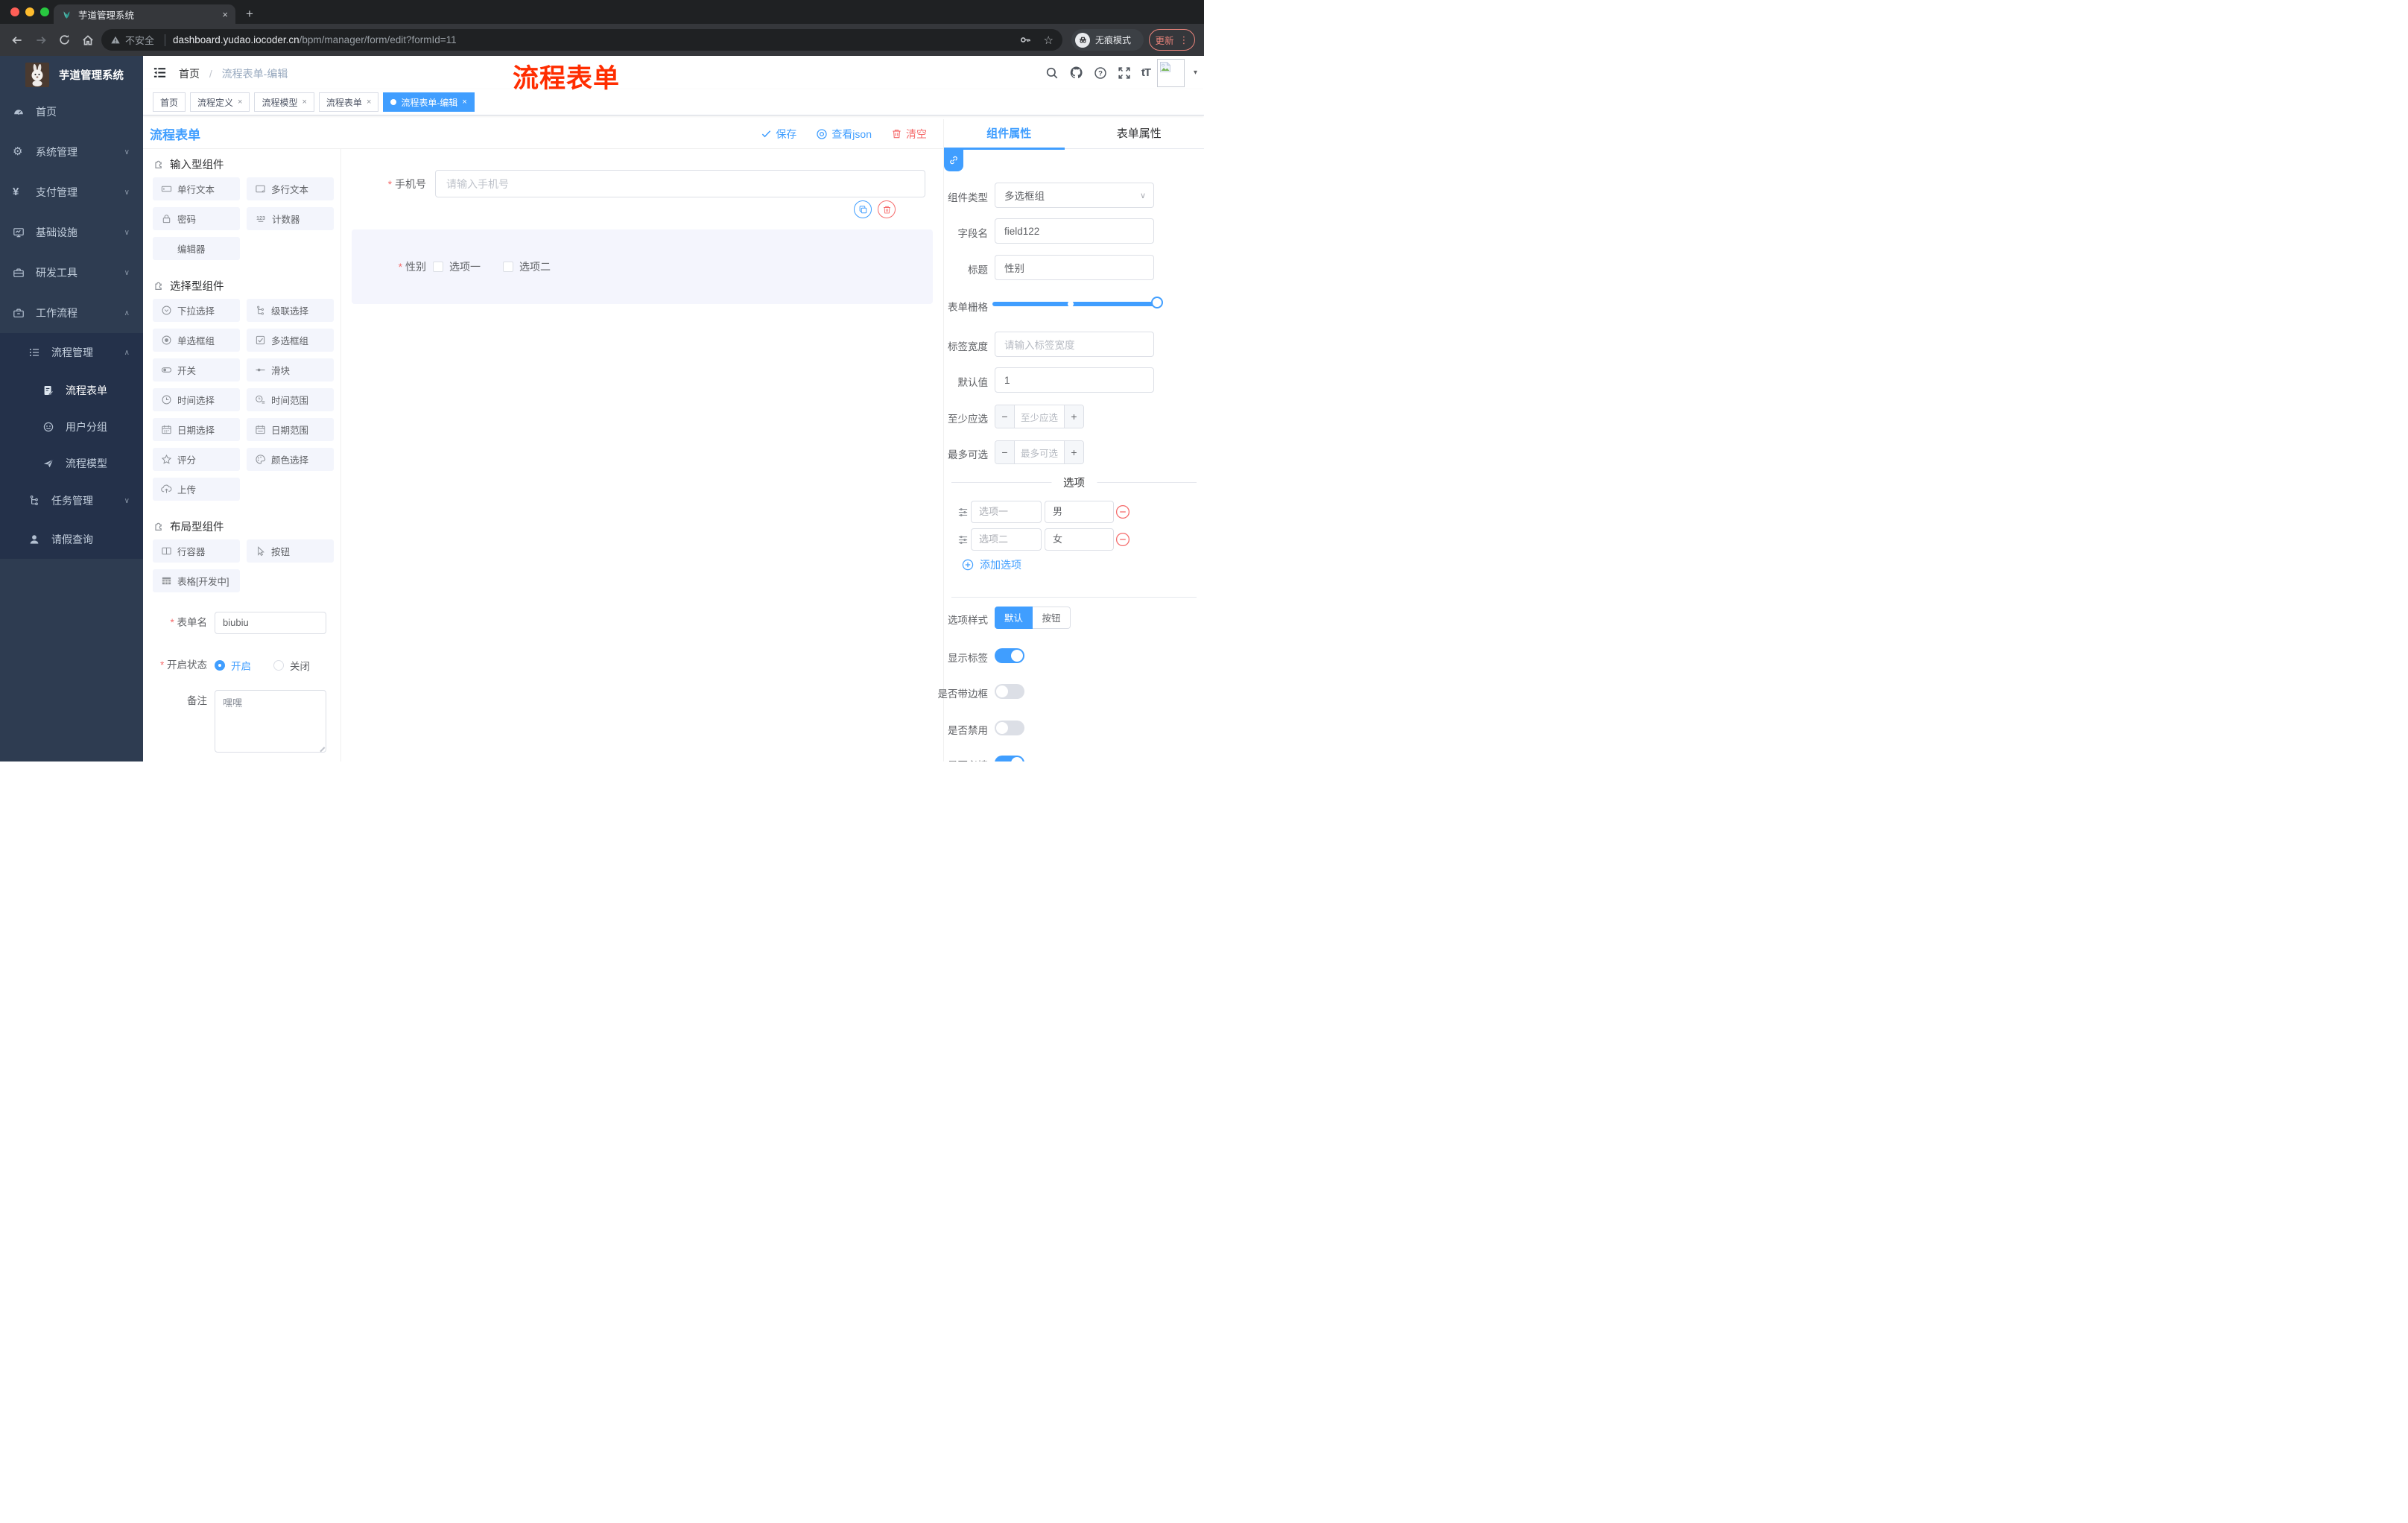 The width and height of the screenshot is (2408, 1523). Describe the element at coordinates (71, 273) in the screenshot. I see `sidebar-item-devtools: 研发工具 ∨` at that location.